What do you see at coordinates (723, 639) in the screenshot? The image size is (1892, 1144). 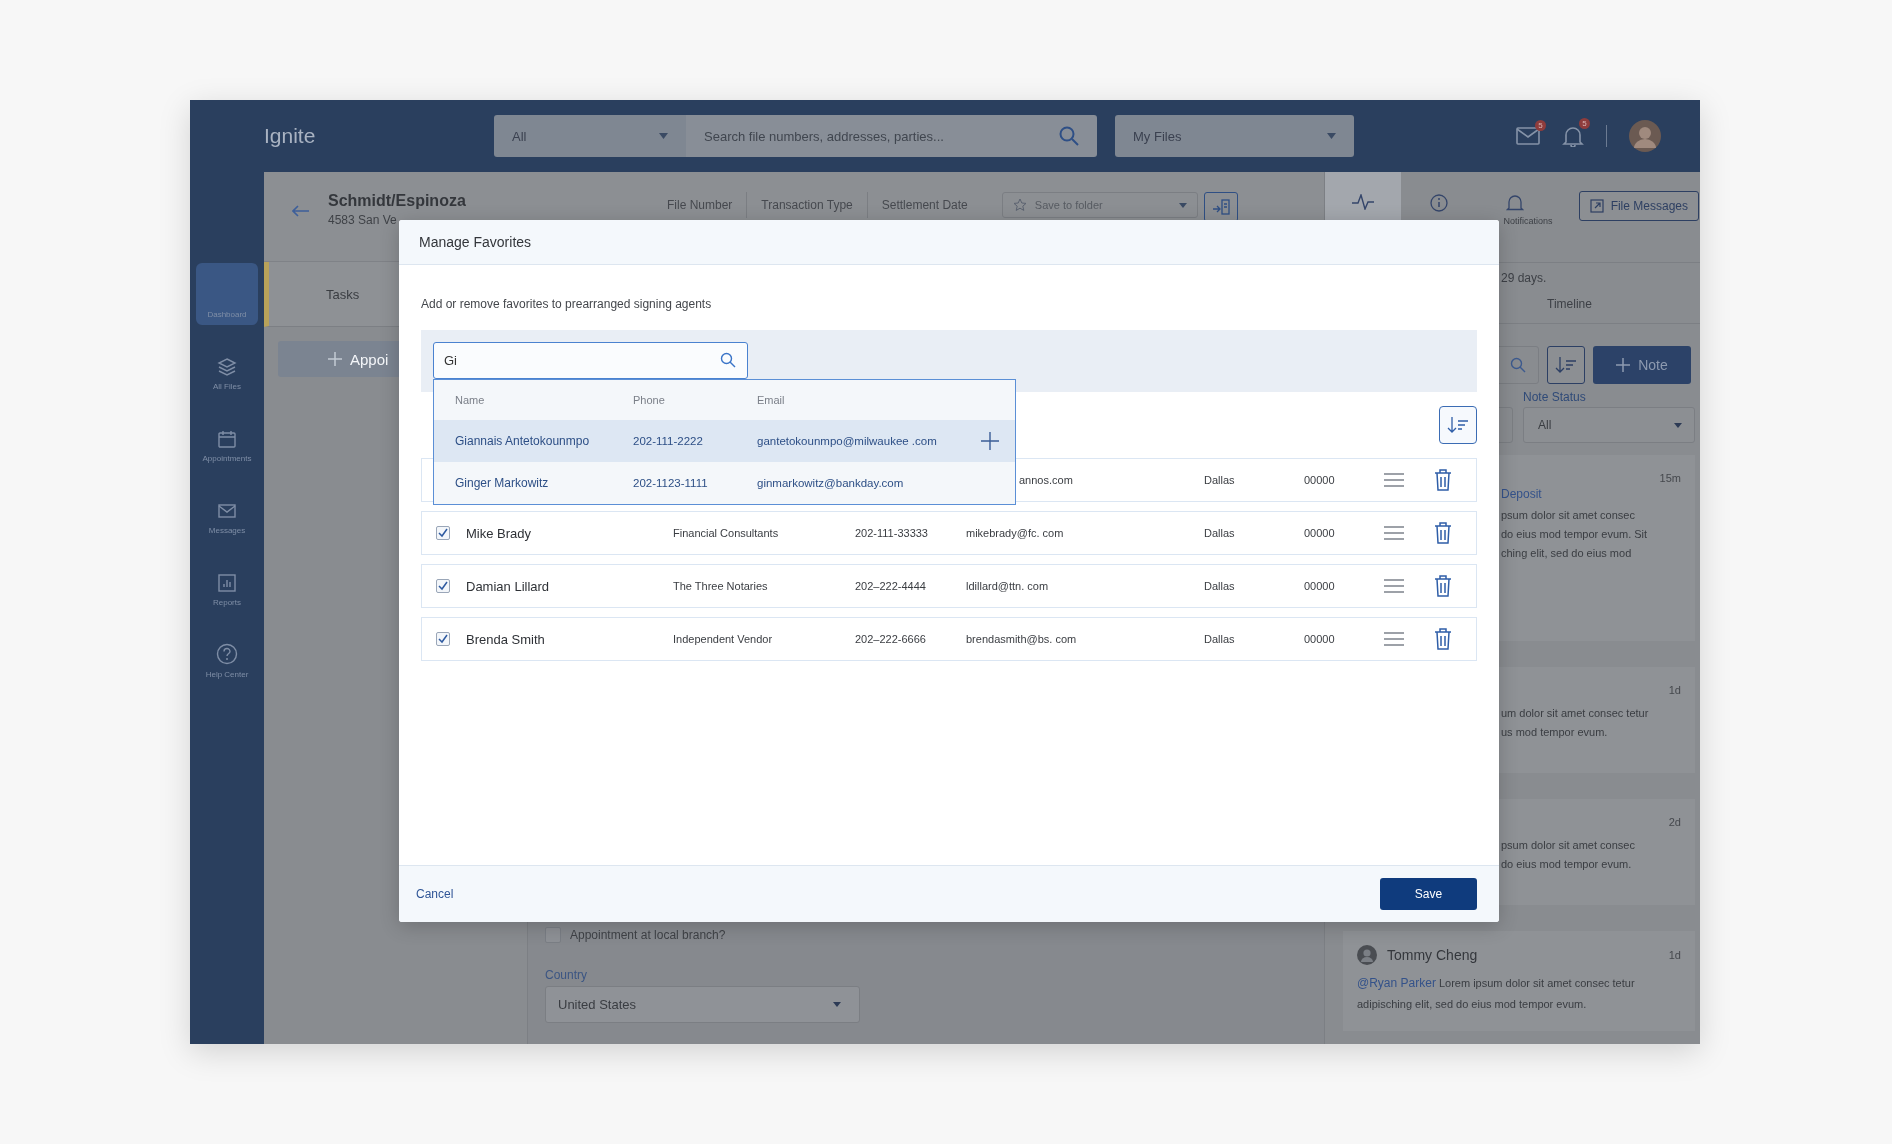 I see `agent-company: Independent Vendor` at bounding box center [723, 639].